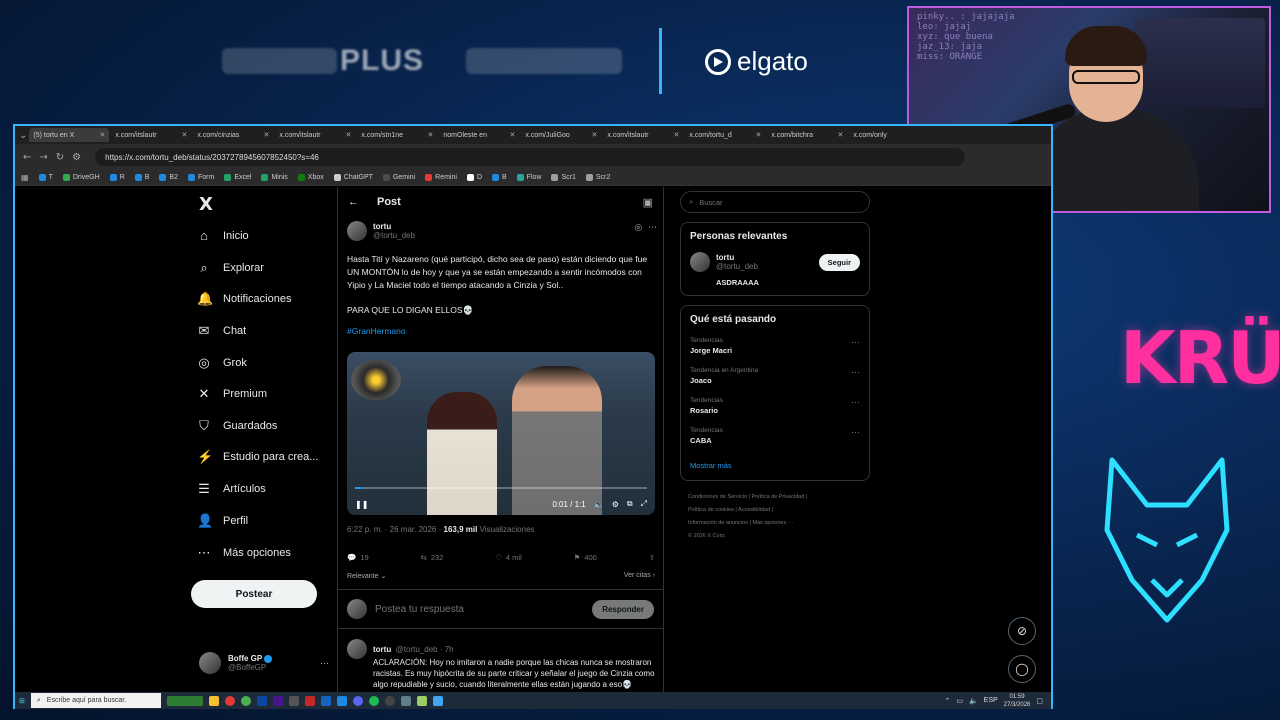 This screenshot has height=720, width=1280. Describe the element at coordinates (25, 177) in the screenshot. I see `apps-icon: ▦` at that location.